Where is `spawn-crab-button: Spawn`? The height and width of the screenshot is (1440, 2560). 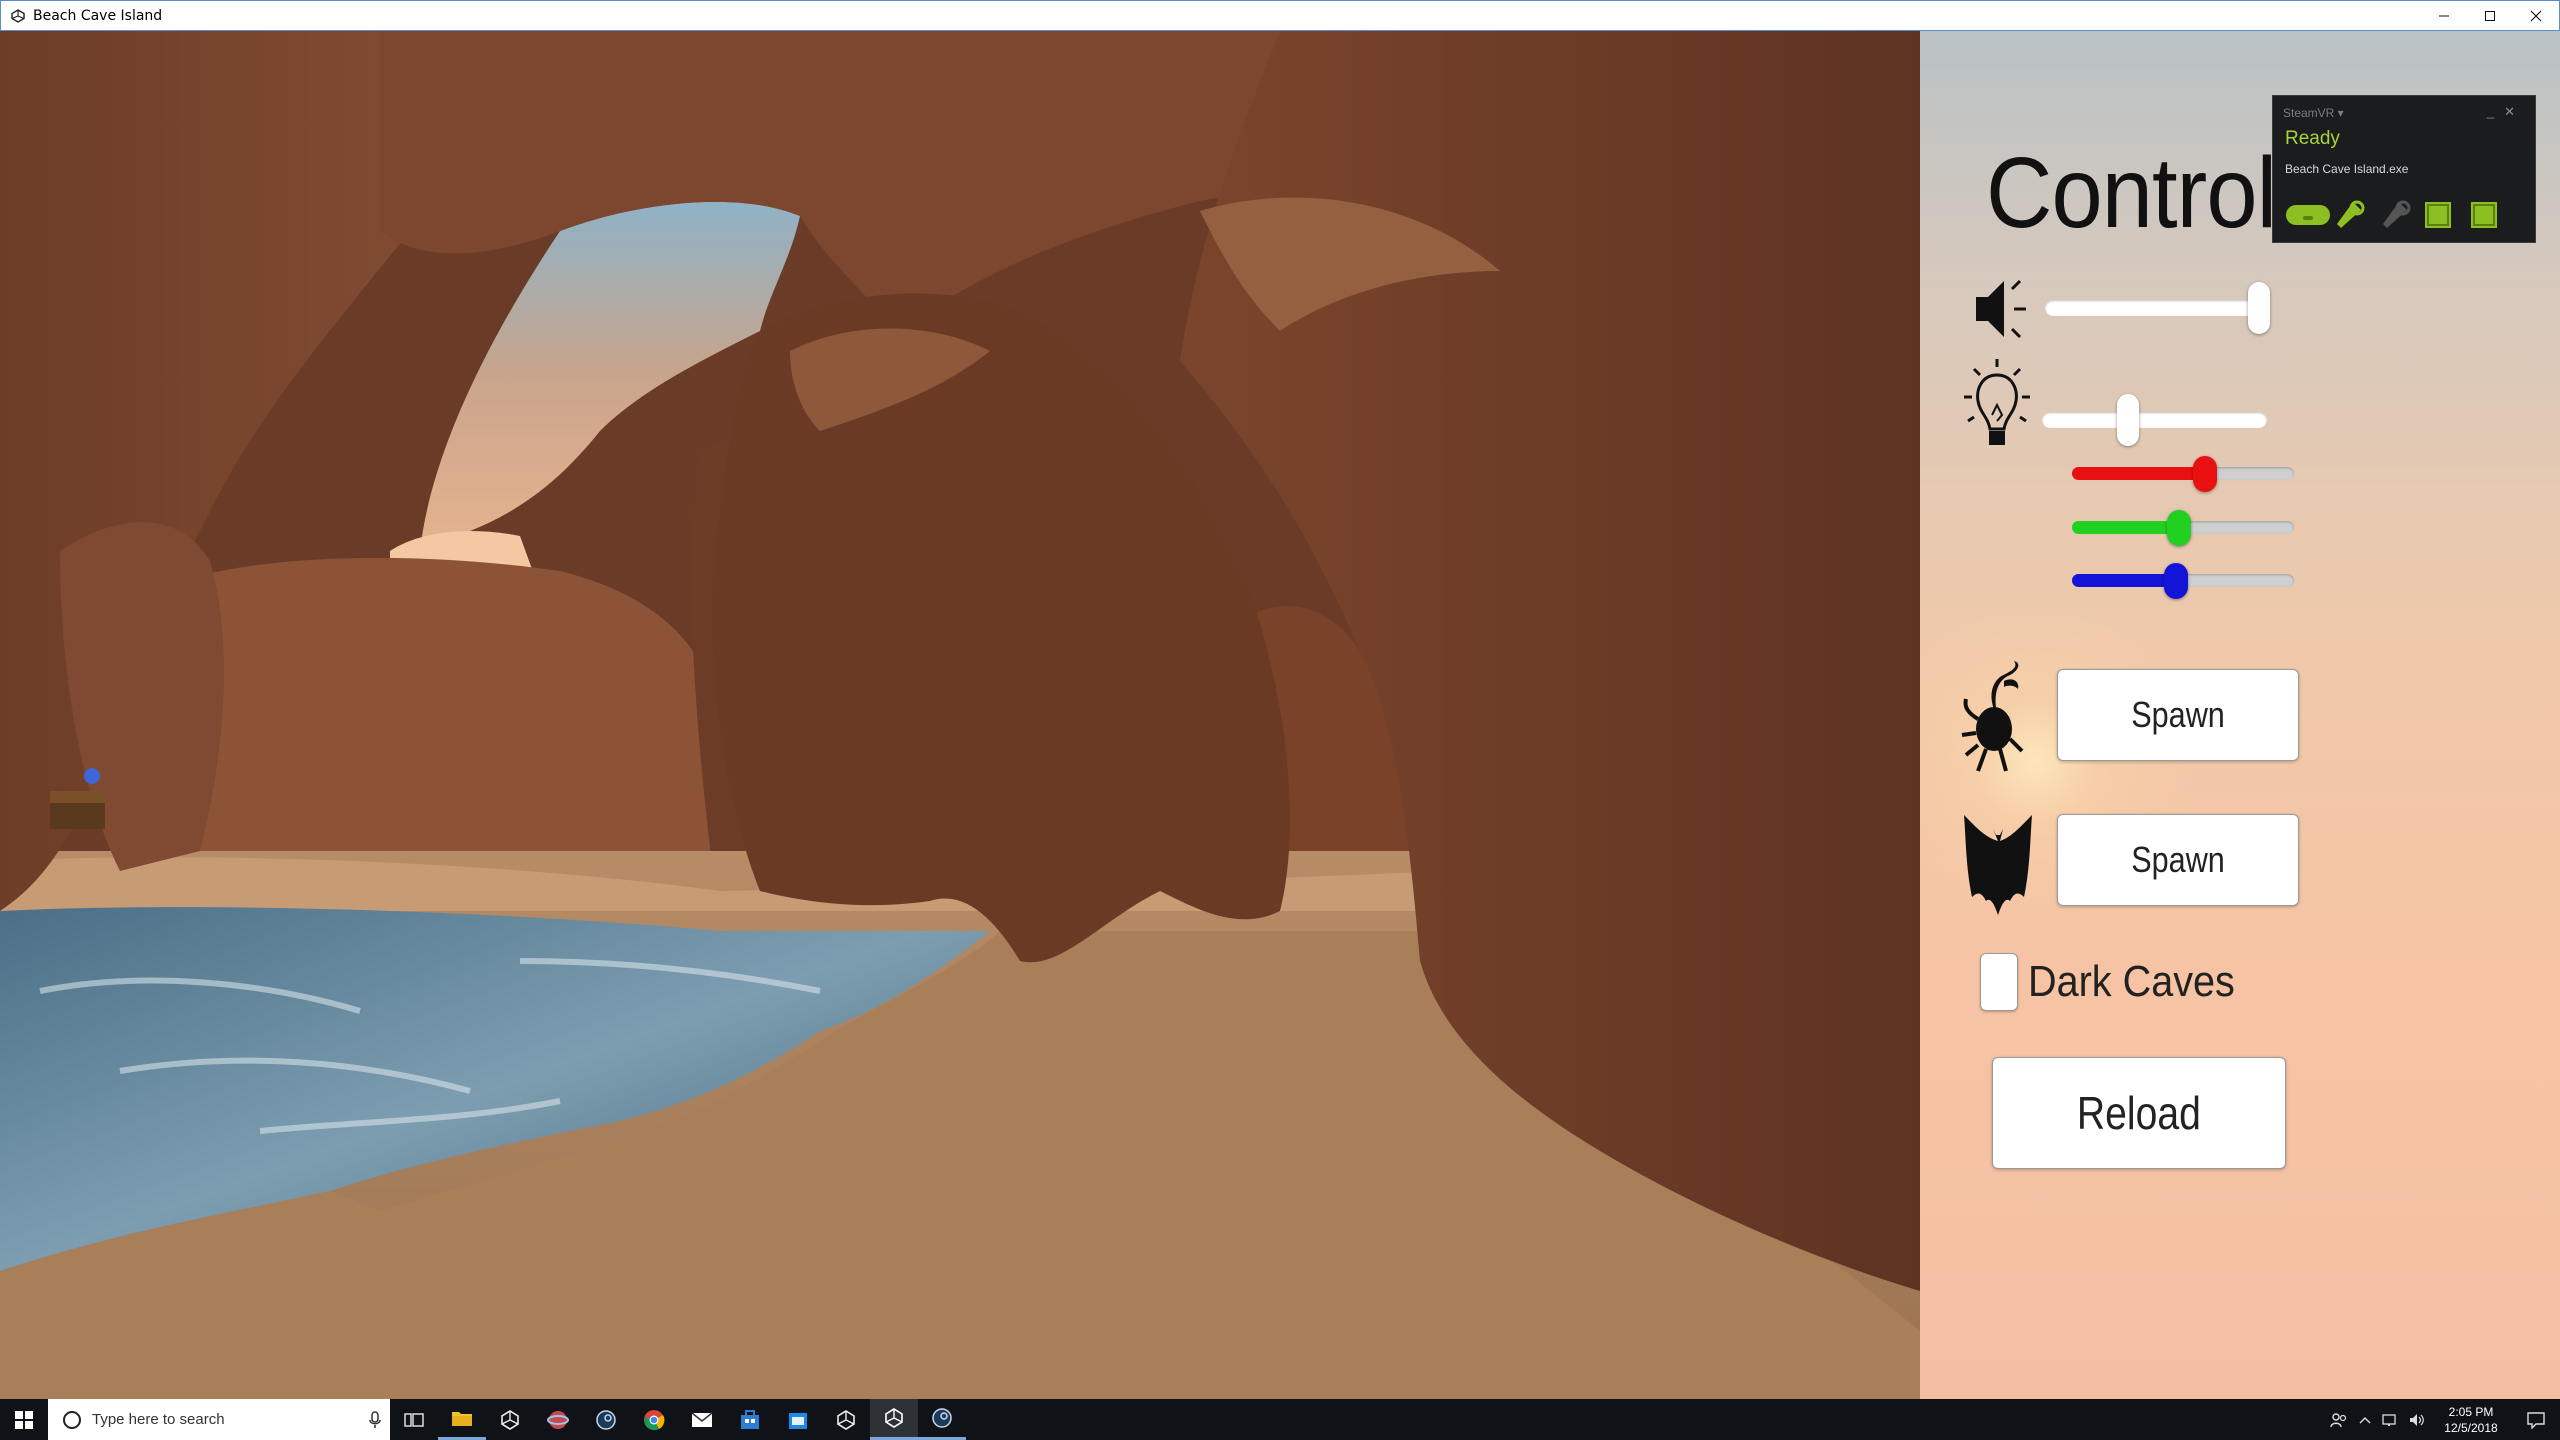 spawn-crab-button: Spawn is located at coordinates (2178, 715).